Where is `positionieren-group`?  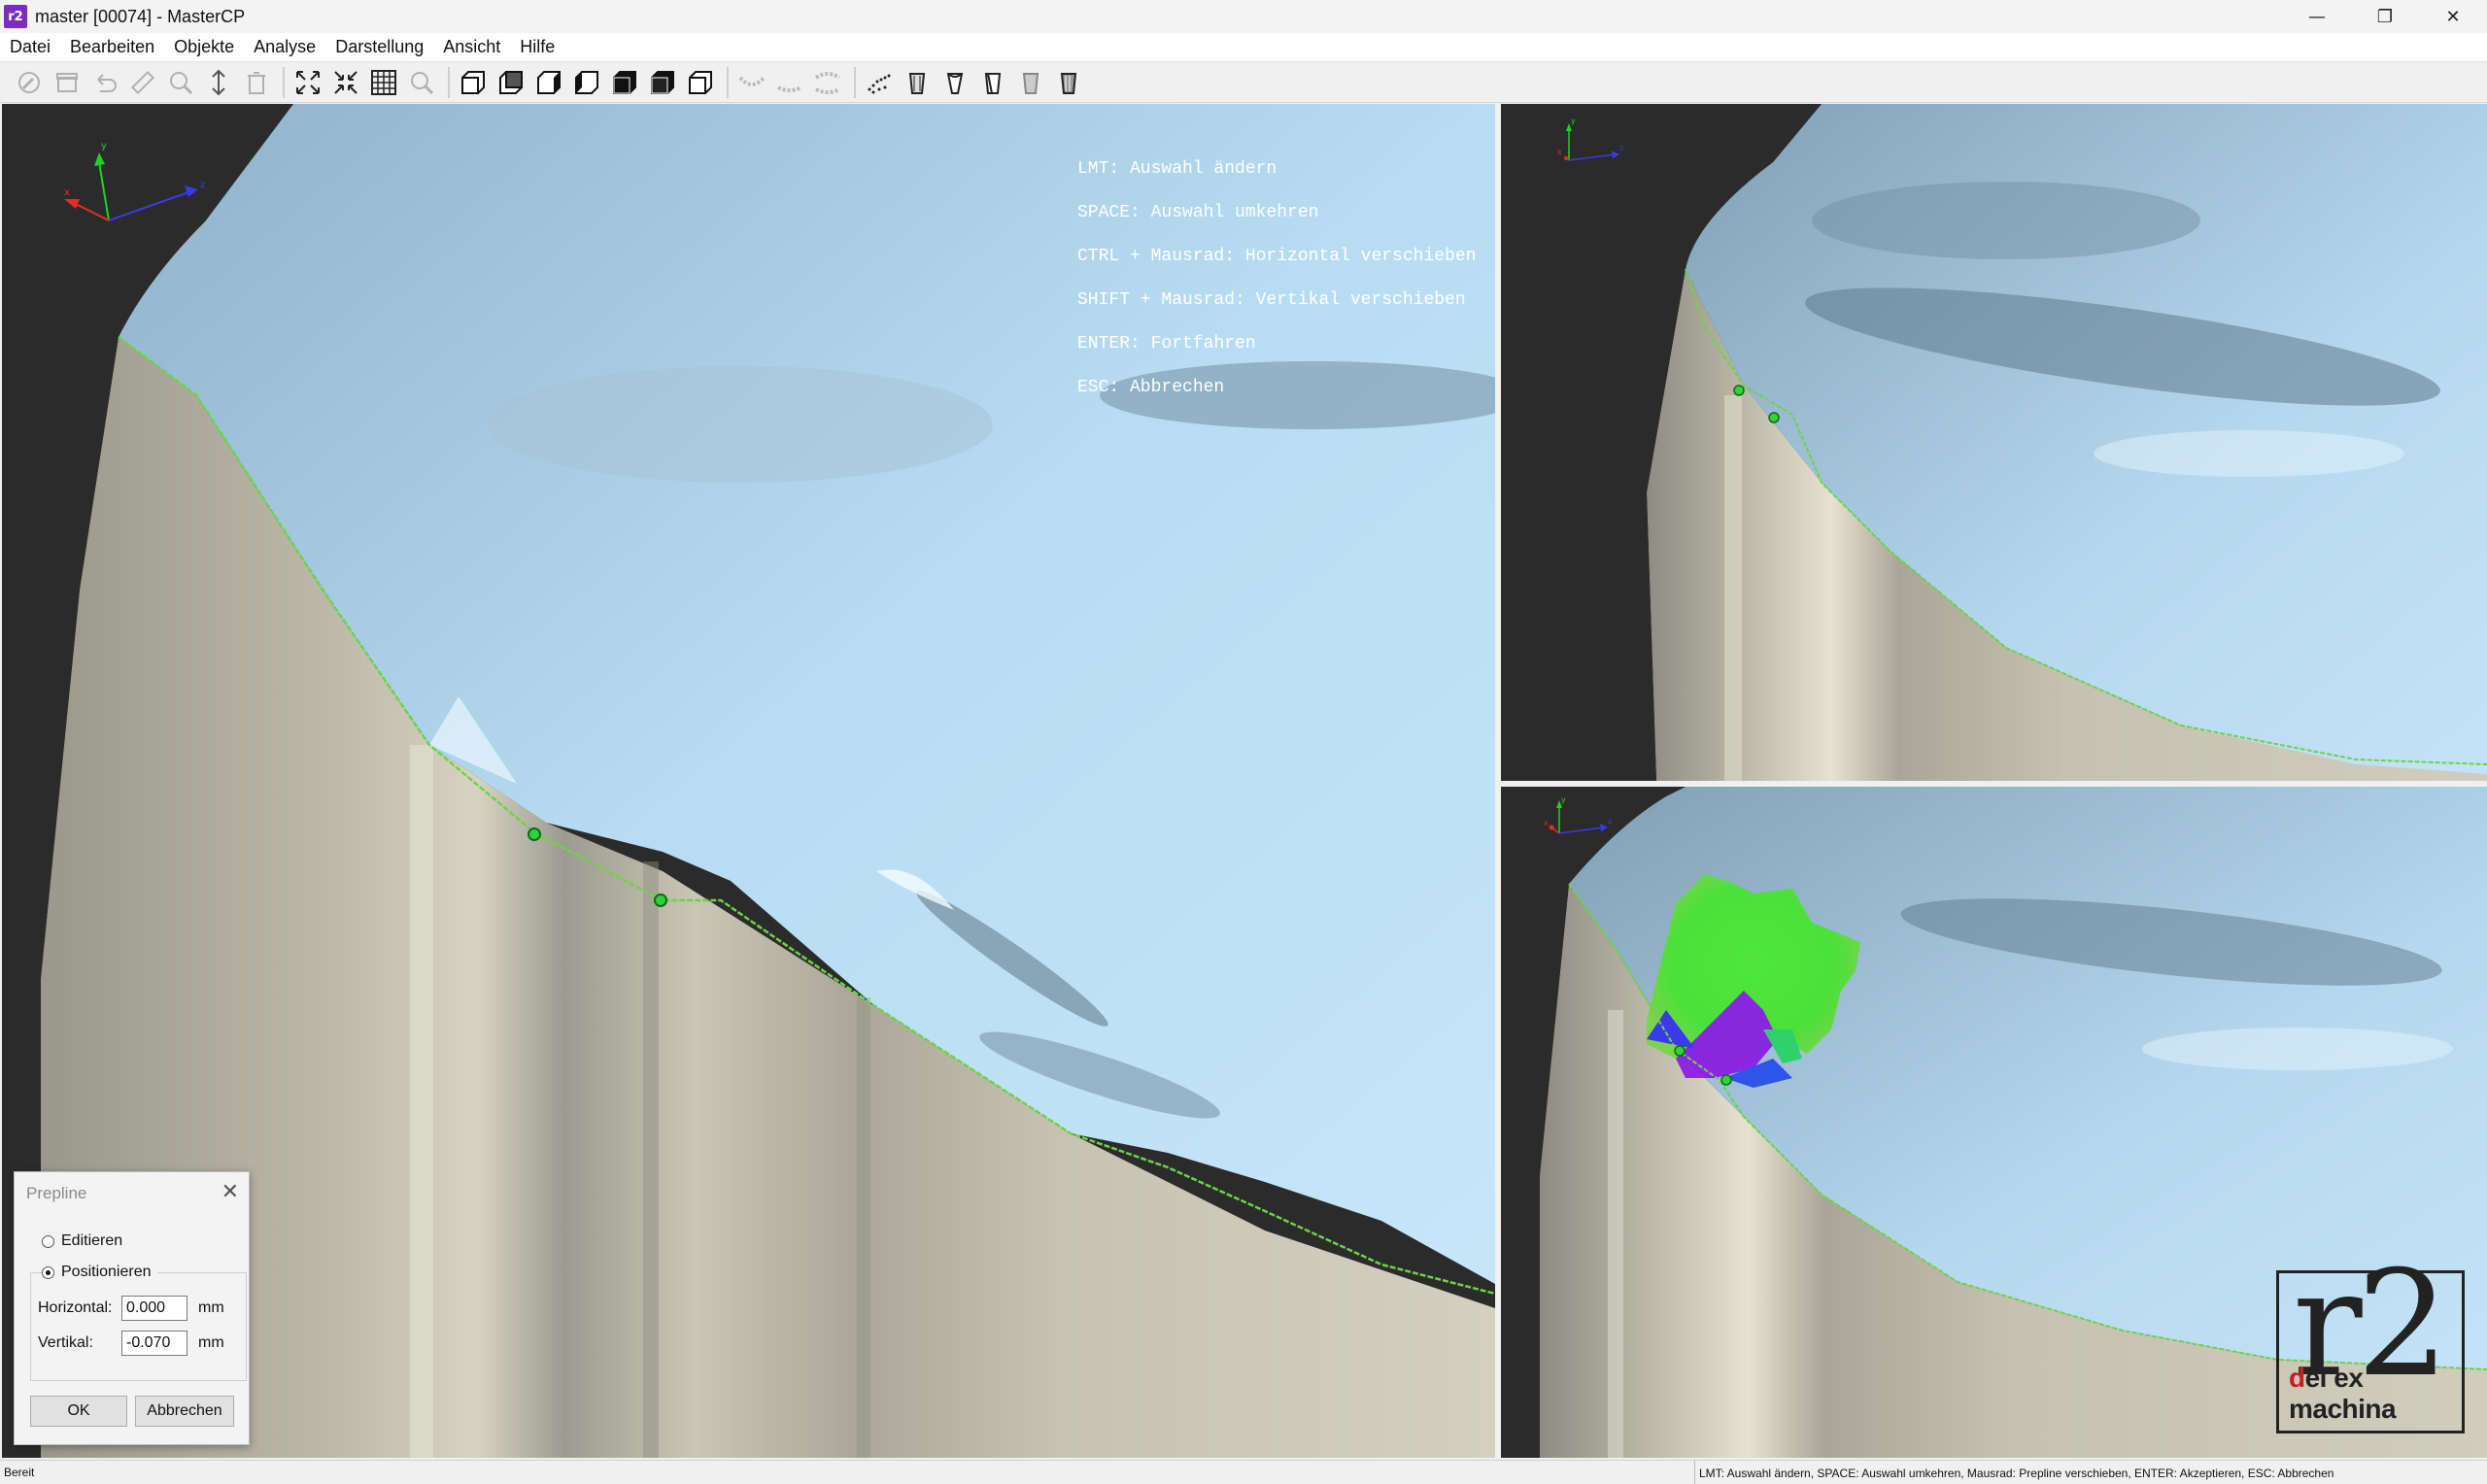
positionieren-group is located at coordinates (138, 1327).